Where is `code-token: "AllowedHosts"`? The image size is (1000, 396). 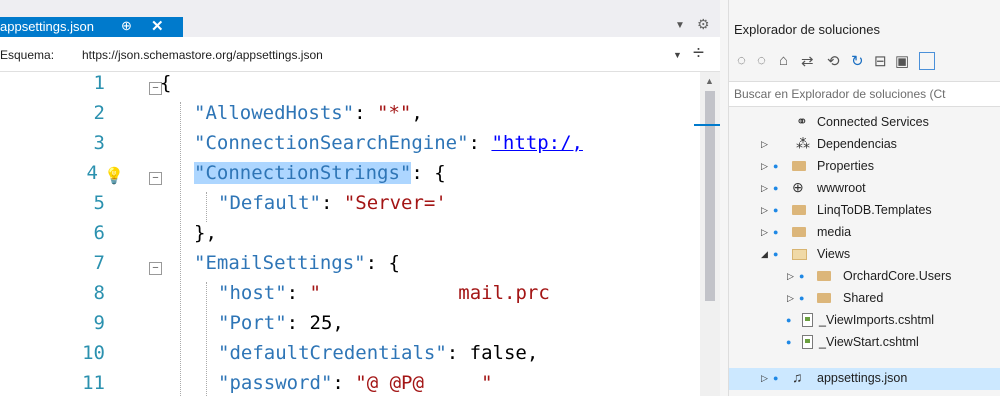
code-token: "AllowedHosts" is located at coordinates (274, 113).